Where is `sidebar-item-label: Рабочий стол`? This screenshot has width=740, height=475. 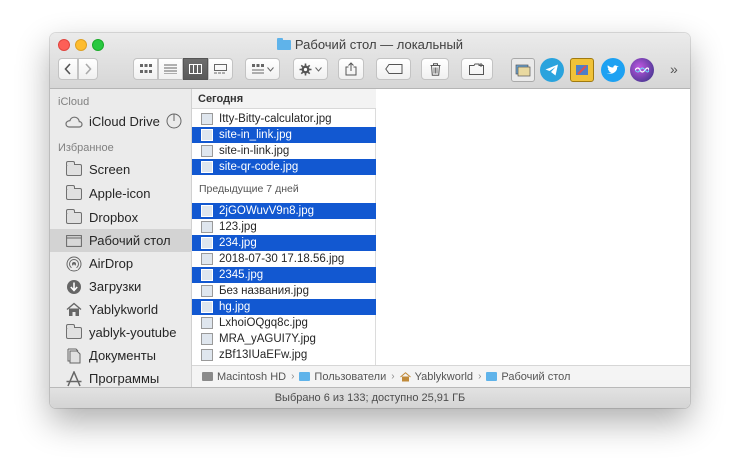 sidebar-item-label: Рабочий стол is located at coordinates (130, 240).